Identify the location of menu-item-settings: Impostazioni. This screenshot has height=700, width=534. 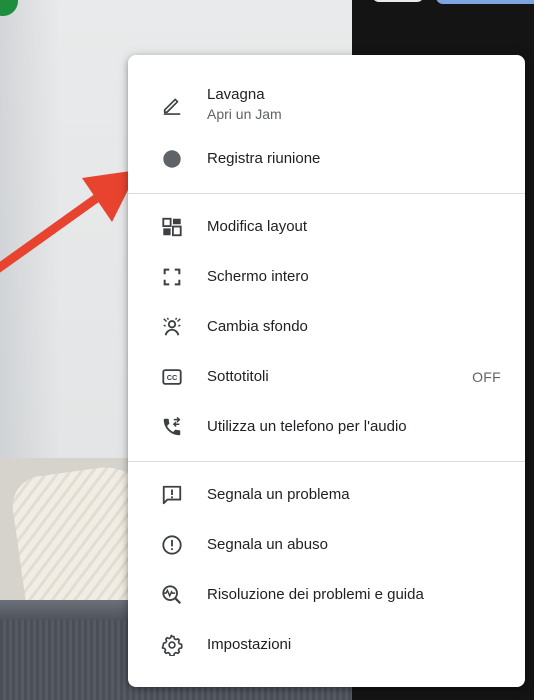
(326, 645).